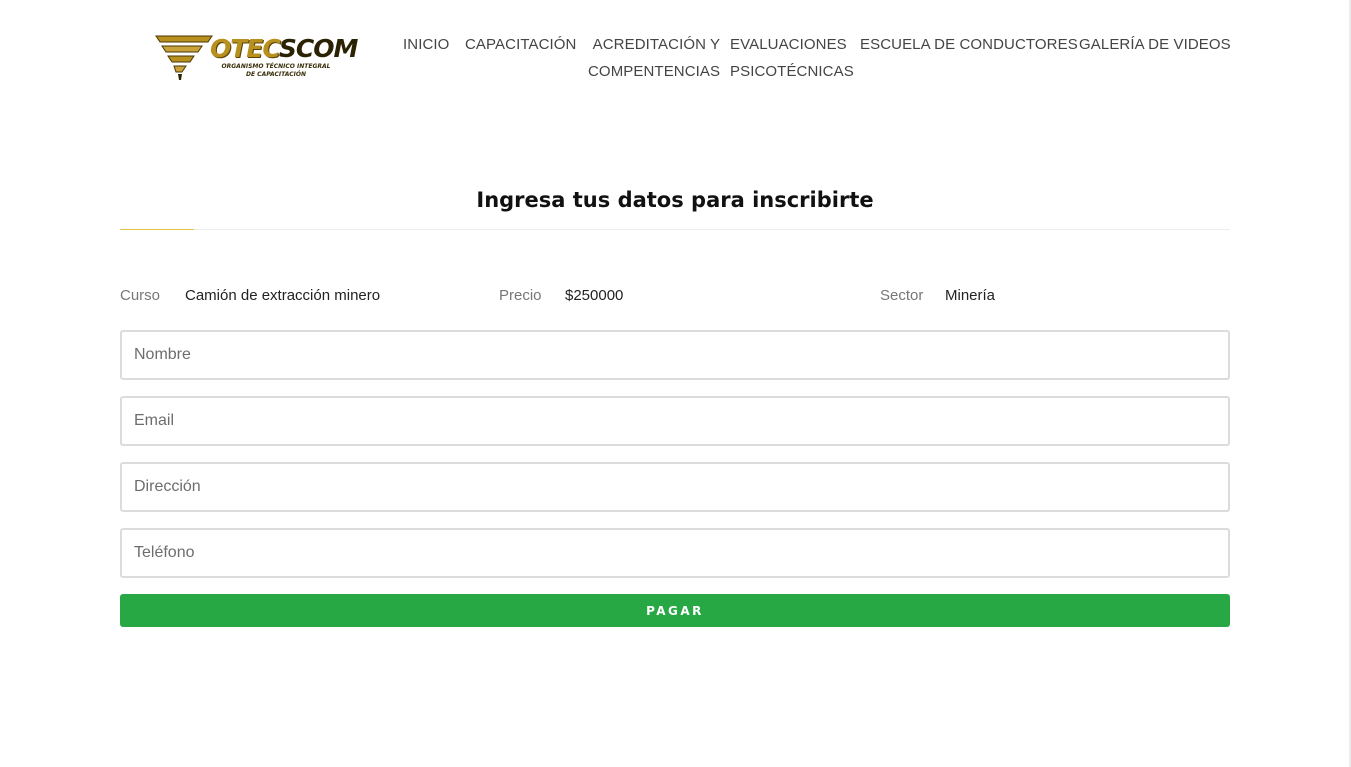 The height and width of the screenshot is (767, 1351). I want to click on logo-tagline-line1: ORGANISMO TÉCNICO INTEGRAL, so click(276, 66).